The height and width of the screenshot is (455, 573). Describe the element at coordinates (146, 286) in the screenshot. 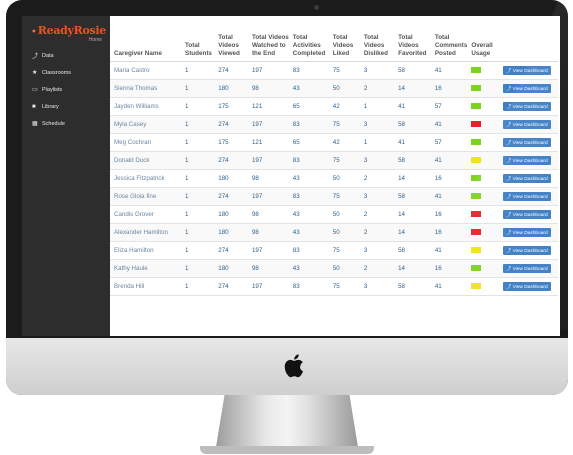

I see `caregiver-name: Brenda Hill` at that location.